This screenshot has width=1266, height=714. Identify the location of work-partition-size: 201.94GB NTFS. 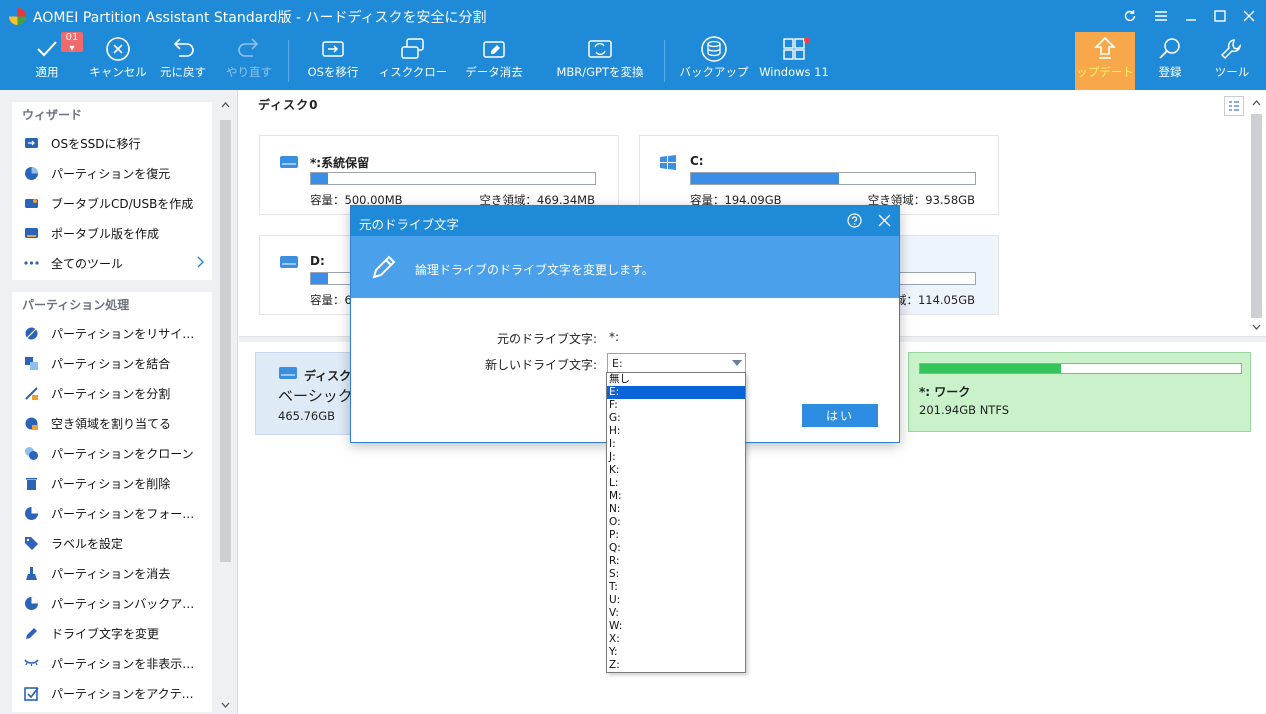
(964, 410).